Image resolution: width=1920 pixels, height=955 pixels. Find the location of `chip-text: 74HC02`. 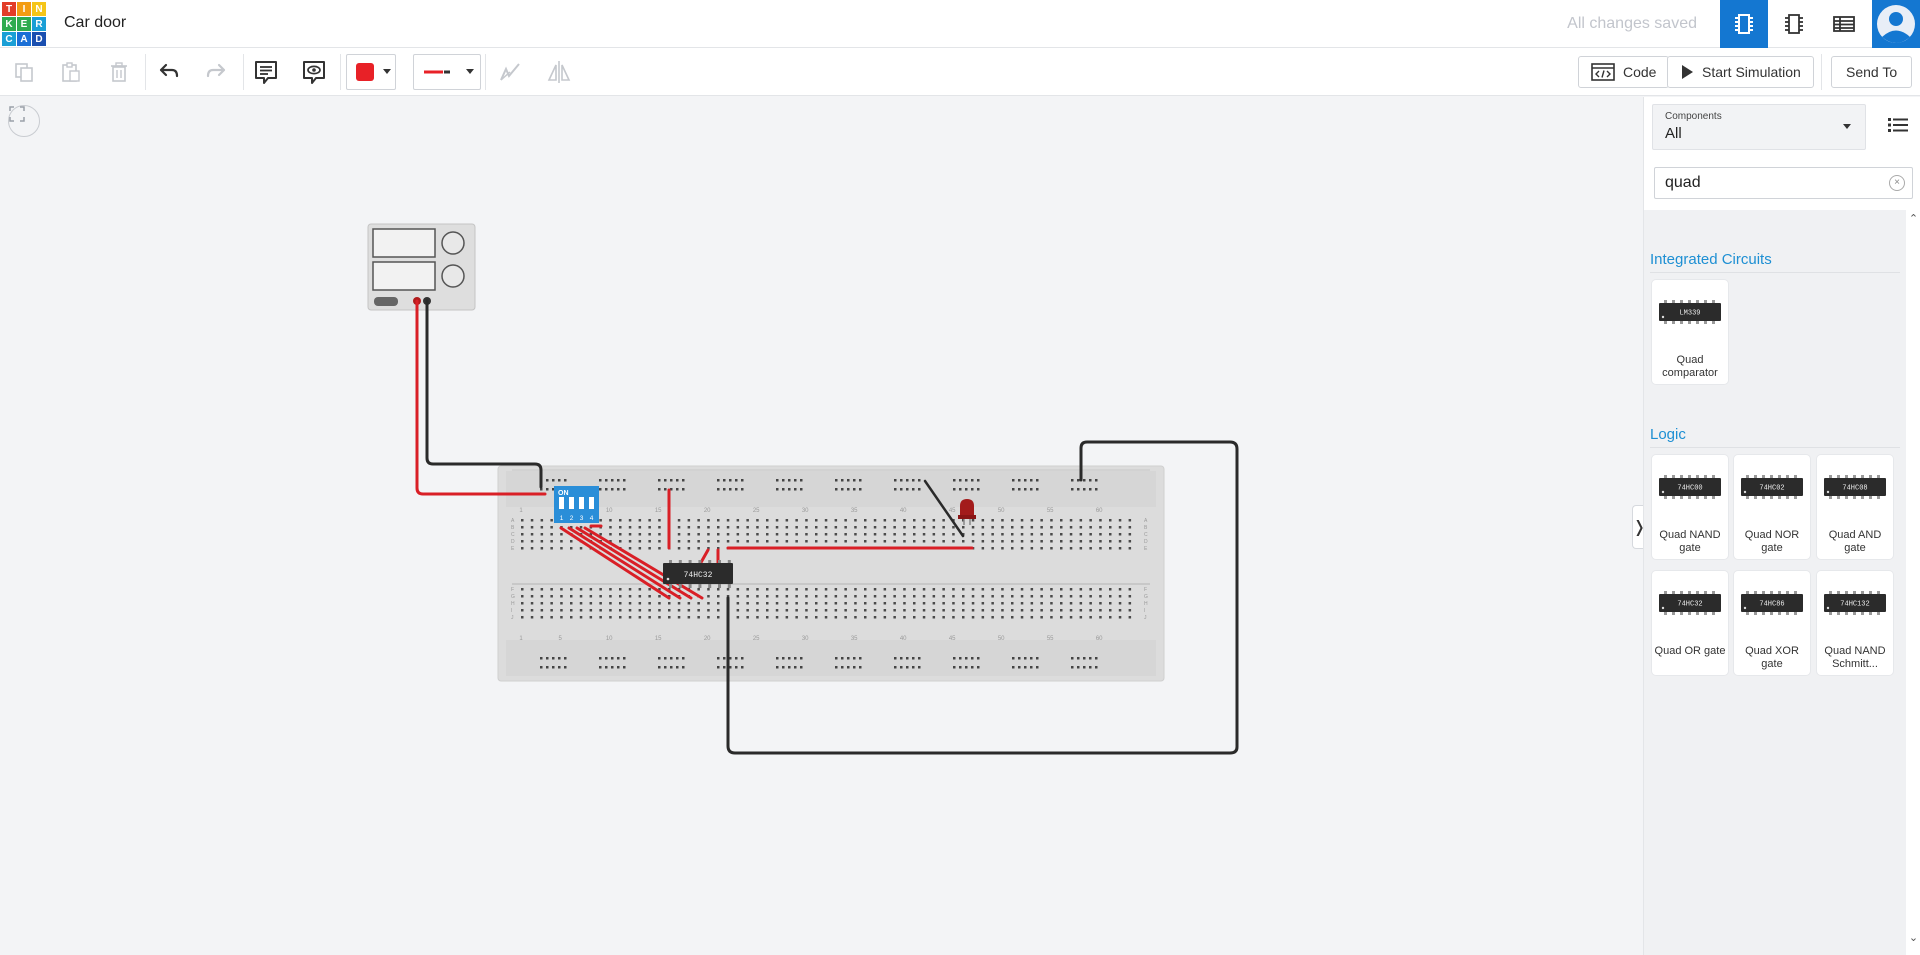

chip-text: 74HC02 is located at coordinates (1771, 489).